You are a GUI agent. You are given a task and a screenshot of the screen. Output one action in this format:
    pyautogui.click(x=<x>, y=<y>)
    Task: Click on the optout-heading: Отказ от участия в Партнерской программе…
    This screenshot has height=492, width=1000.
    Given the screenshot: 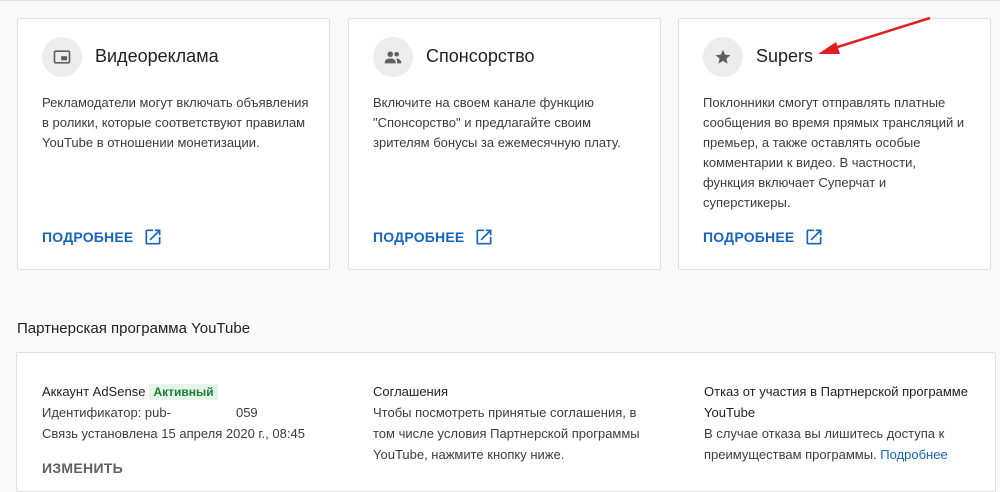 What is the action you would take?
    pyautogui.click(x=836, y=402)
    